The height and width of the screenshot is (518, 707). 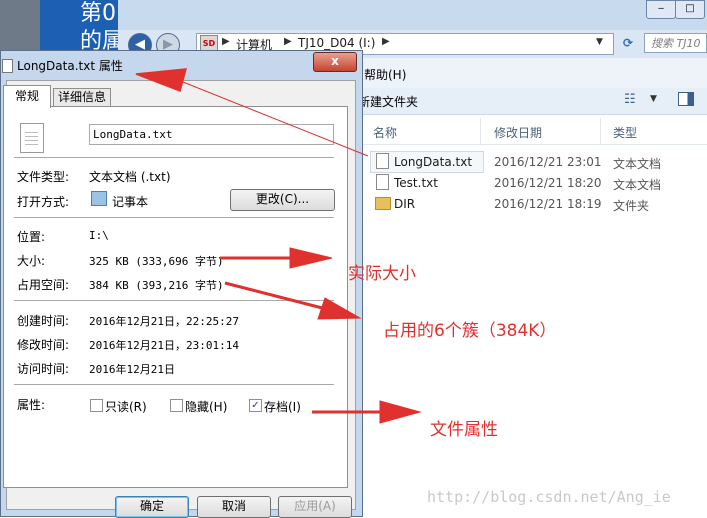 I want to click on annotation-file-attributes: 文件属性, so click(x=464, y=430).